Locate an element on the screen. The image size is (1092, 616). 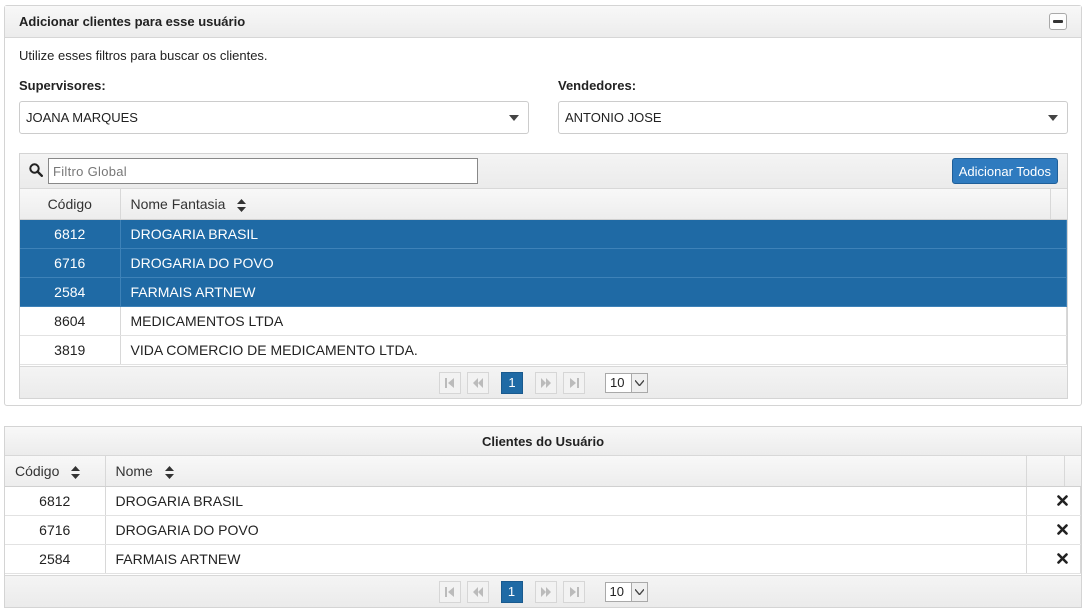
actions-header is located at coordinates (1045, 471).